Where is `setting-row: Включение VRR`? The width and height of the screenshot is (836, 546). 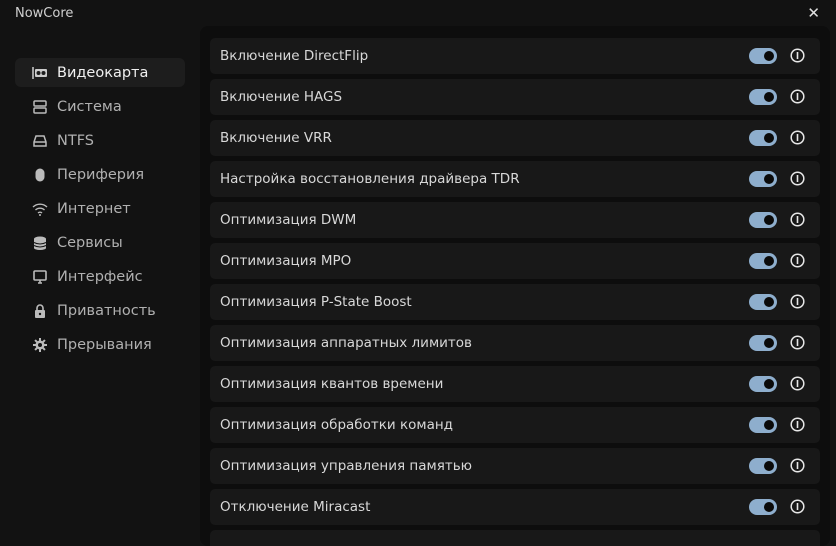
setting-row: Включение VRR is located at coordinates (515, 138).